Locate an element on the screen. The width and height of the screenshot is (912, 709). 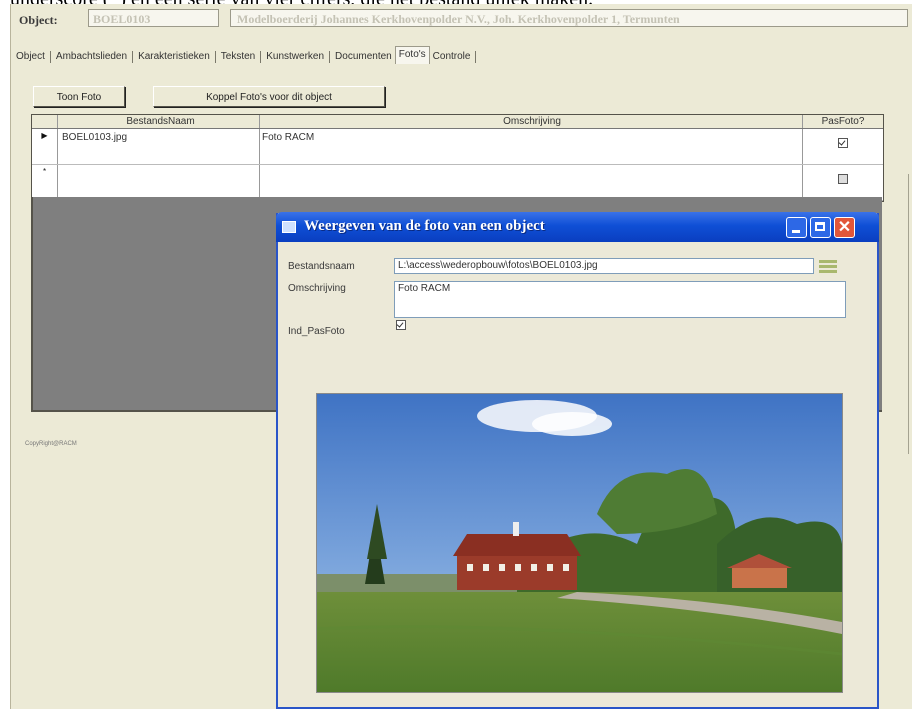
close-icon: ✕ is located at coordinates (844, 227).